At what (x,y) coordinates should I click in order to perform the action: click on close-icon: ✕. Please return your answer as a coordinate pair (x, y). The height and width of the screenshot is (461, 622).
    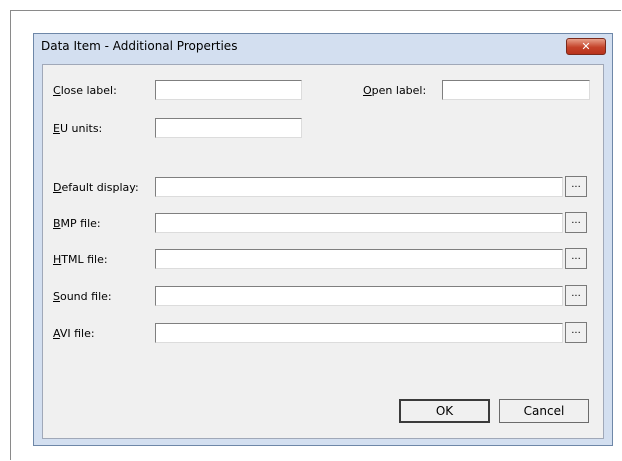
    Looking at the image, I should click on (586, 46).